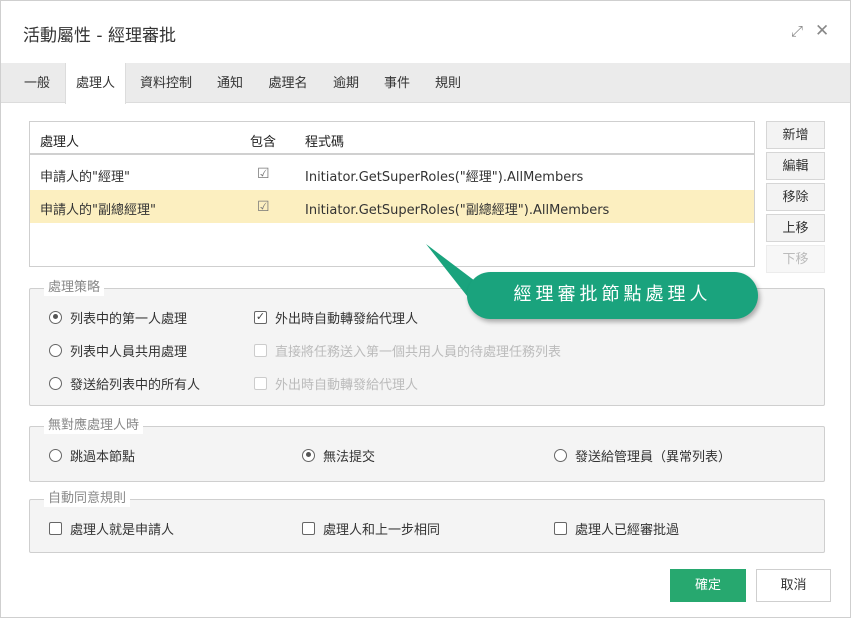 The width and height of the screenshot is (851, 618). Describe the element at coordinates (795, 197) in the screenshot. I see `remove-button: 移除` at that location.